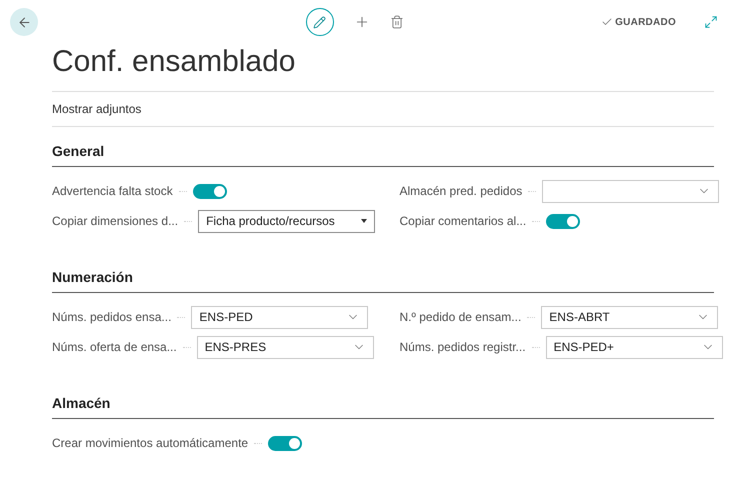 This screenshot has width=742, height=499. I want to click on field-label: Almacén pred. pedidos, so click(461, 191).